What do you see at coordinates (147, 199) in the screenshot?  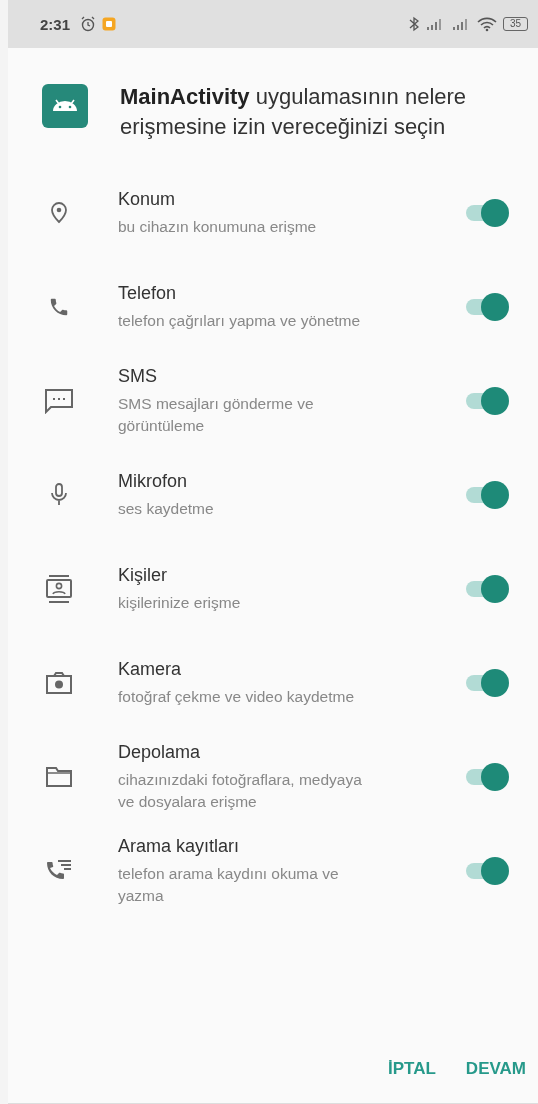 I see `permission-title: Konum` at bounding box center [147, 199].